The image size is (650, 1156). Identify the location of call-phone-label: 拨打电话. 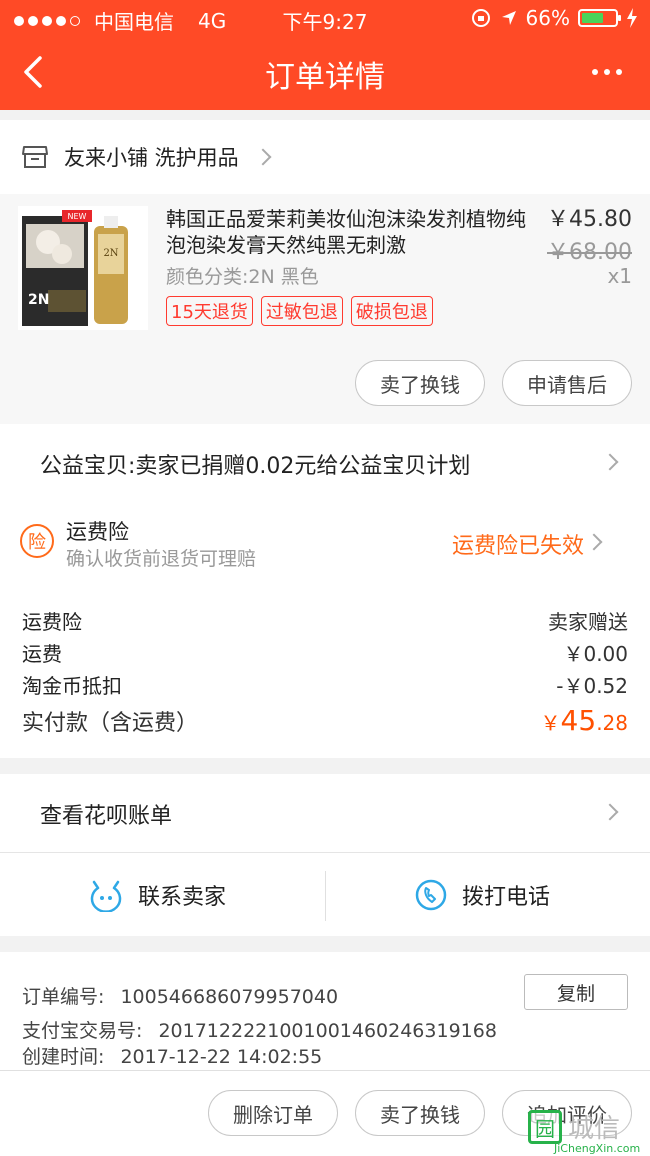
(506, 897).